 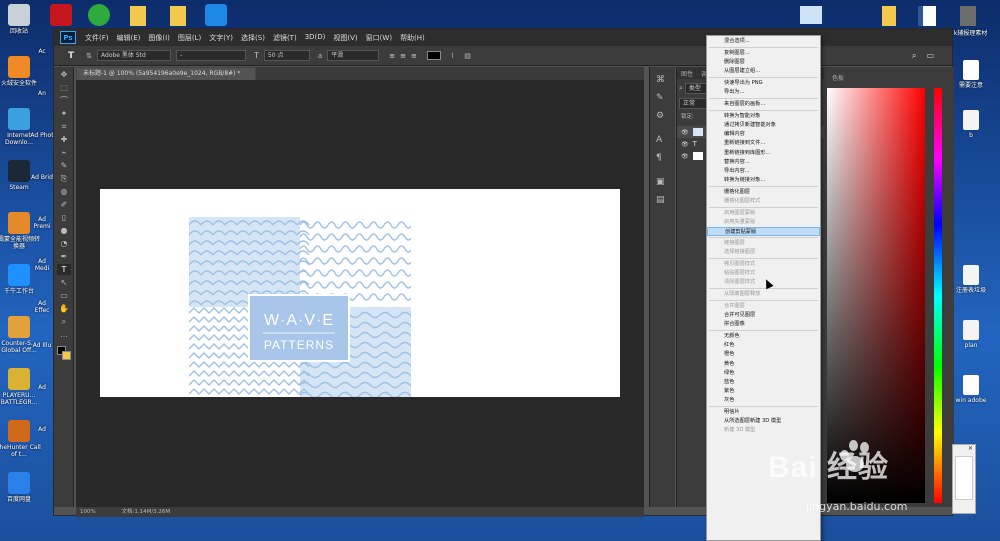 What do you see at coordinates (64, 308) in the screenshot?
I see `hand-tool-icon: ✋` at bounding box center [64, 308].